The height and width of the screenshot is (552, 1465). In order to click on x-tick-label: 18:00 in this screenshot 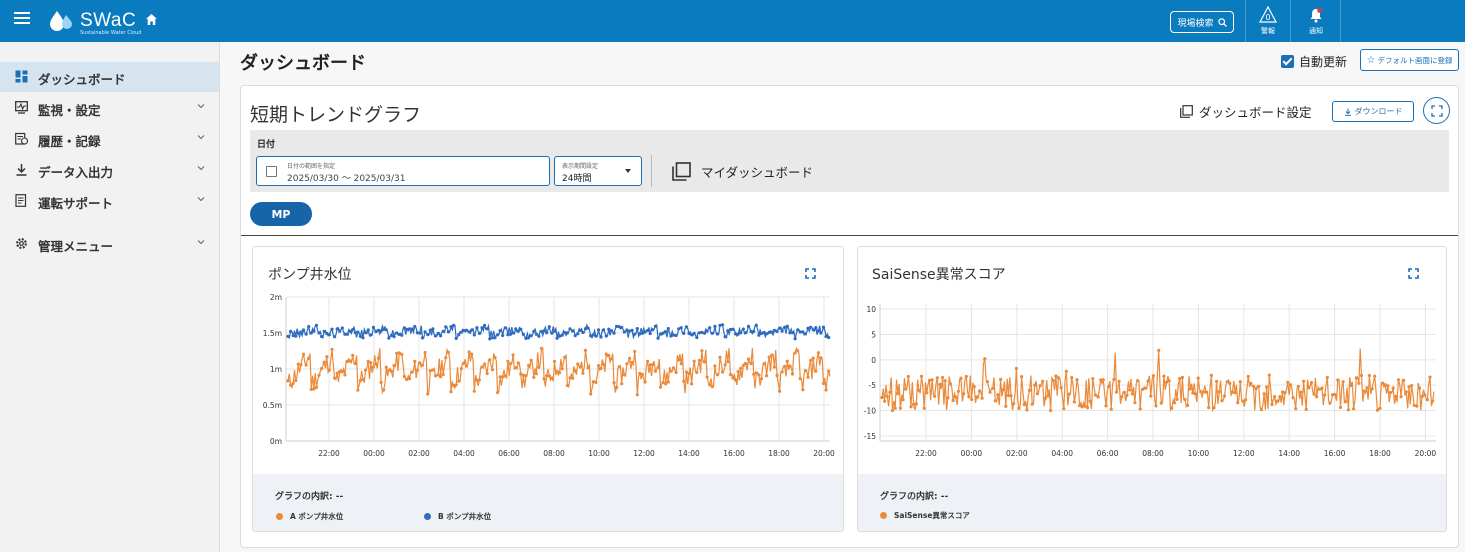, I will do `click(779, 453)`.